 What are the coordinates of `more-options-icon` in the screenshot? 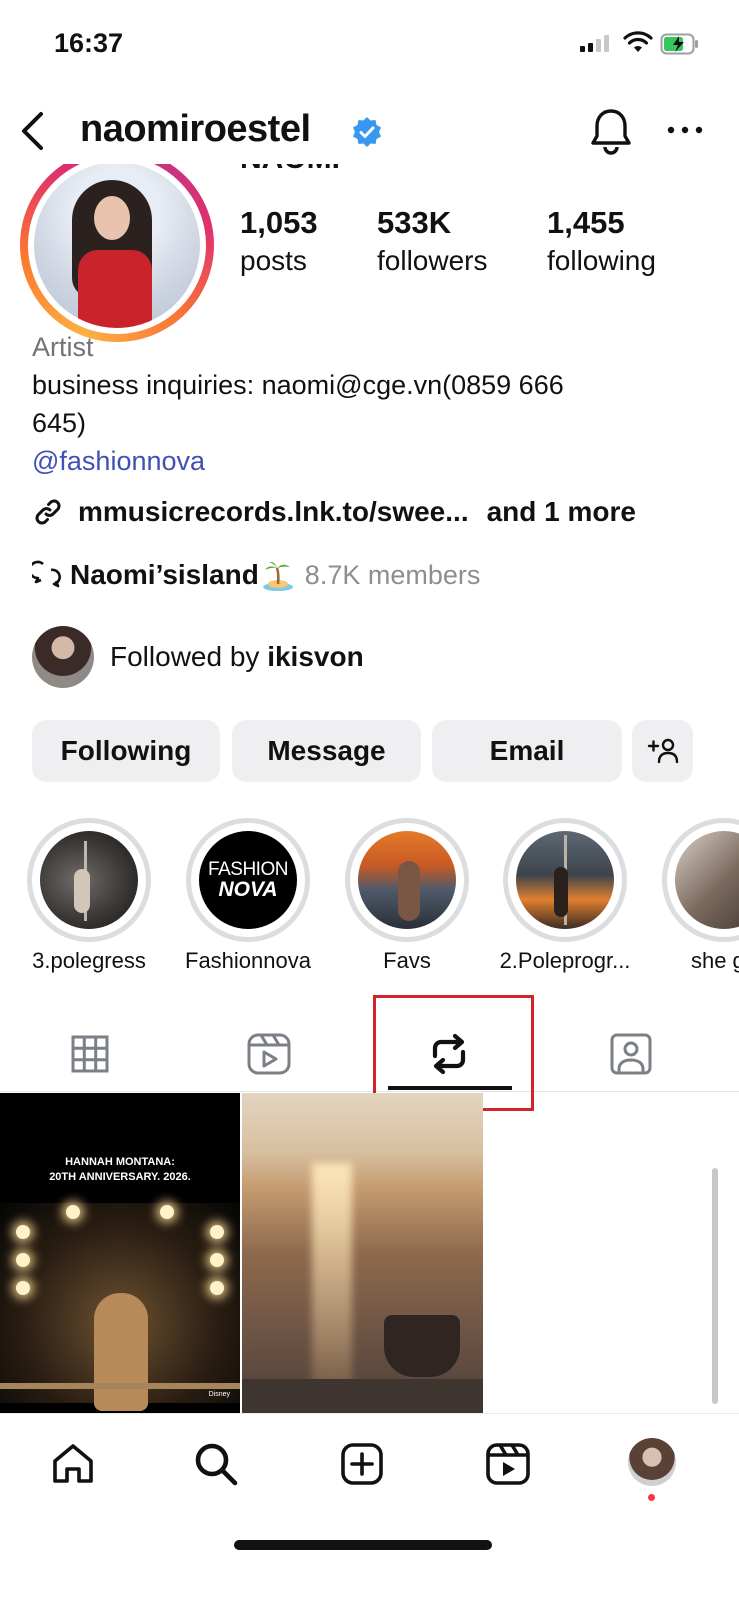 It's located at (685, 130).